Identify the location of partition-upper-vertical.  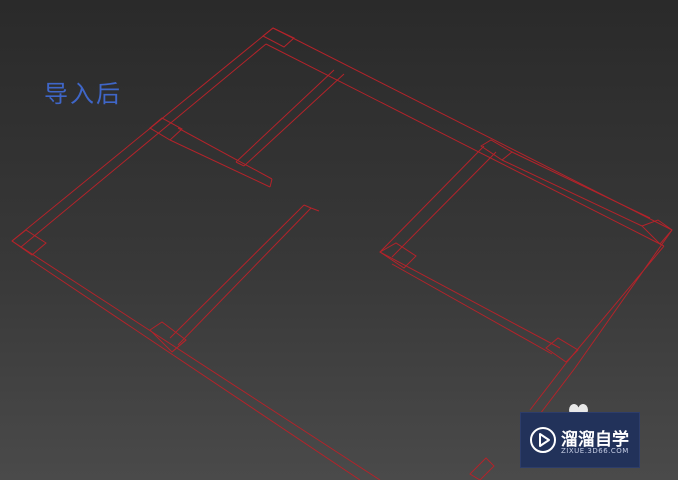
(290, 118).